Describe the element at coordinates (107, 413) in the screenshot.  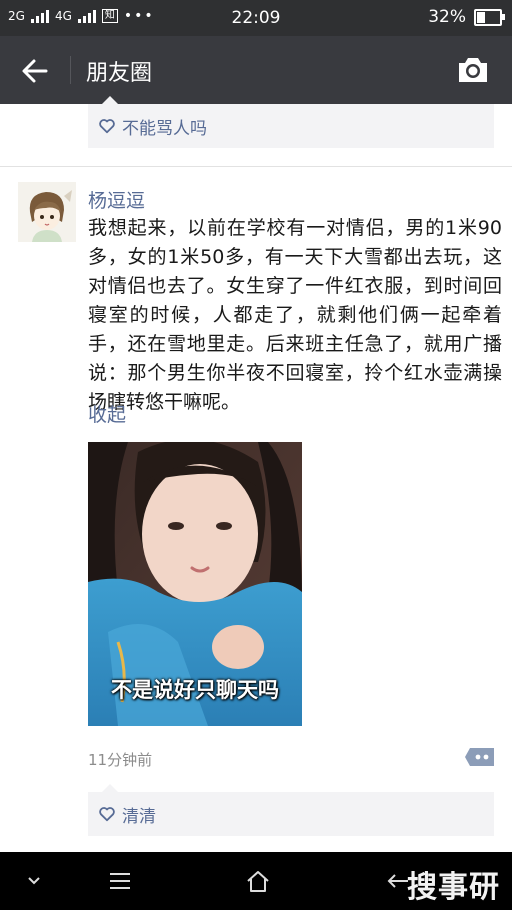
I see `collapse-link: 收起` at that location.